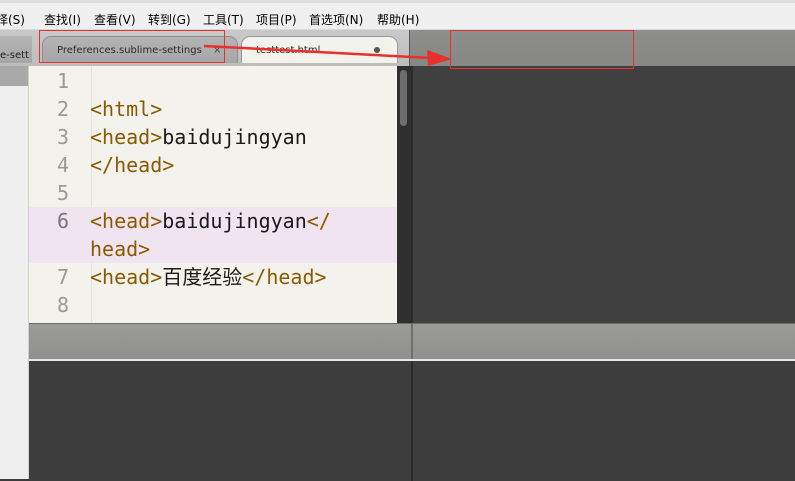 The width and height of the screenshot is (795, 481). Describe the element at coordinates (542, 49) in the screenshot. I see `annotation-box-target-area` at that location.